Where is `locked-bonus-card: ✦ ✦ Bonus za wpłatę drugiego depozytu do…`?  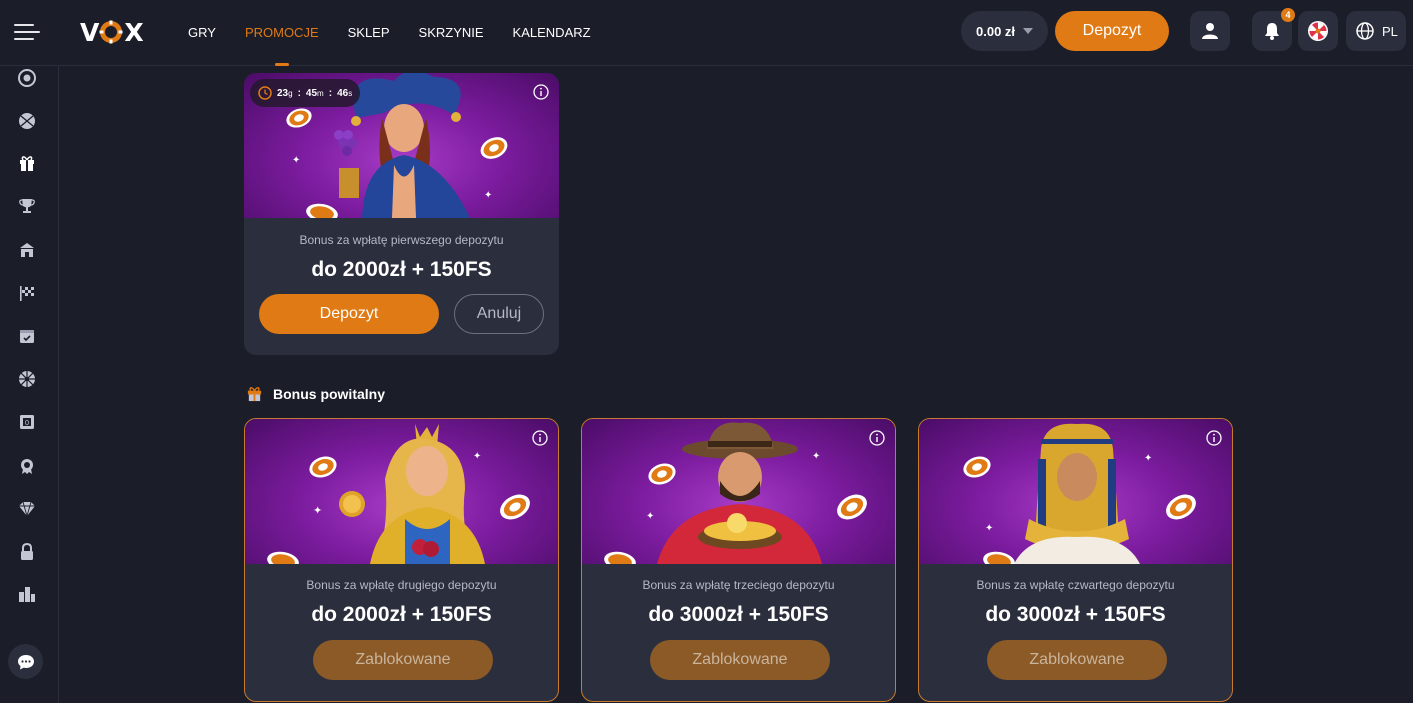
locked-bonus-card: ✦ ✦ Bonus za wpłatę drugiego depozytu do… is located at coordinates (401, 560).